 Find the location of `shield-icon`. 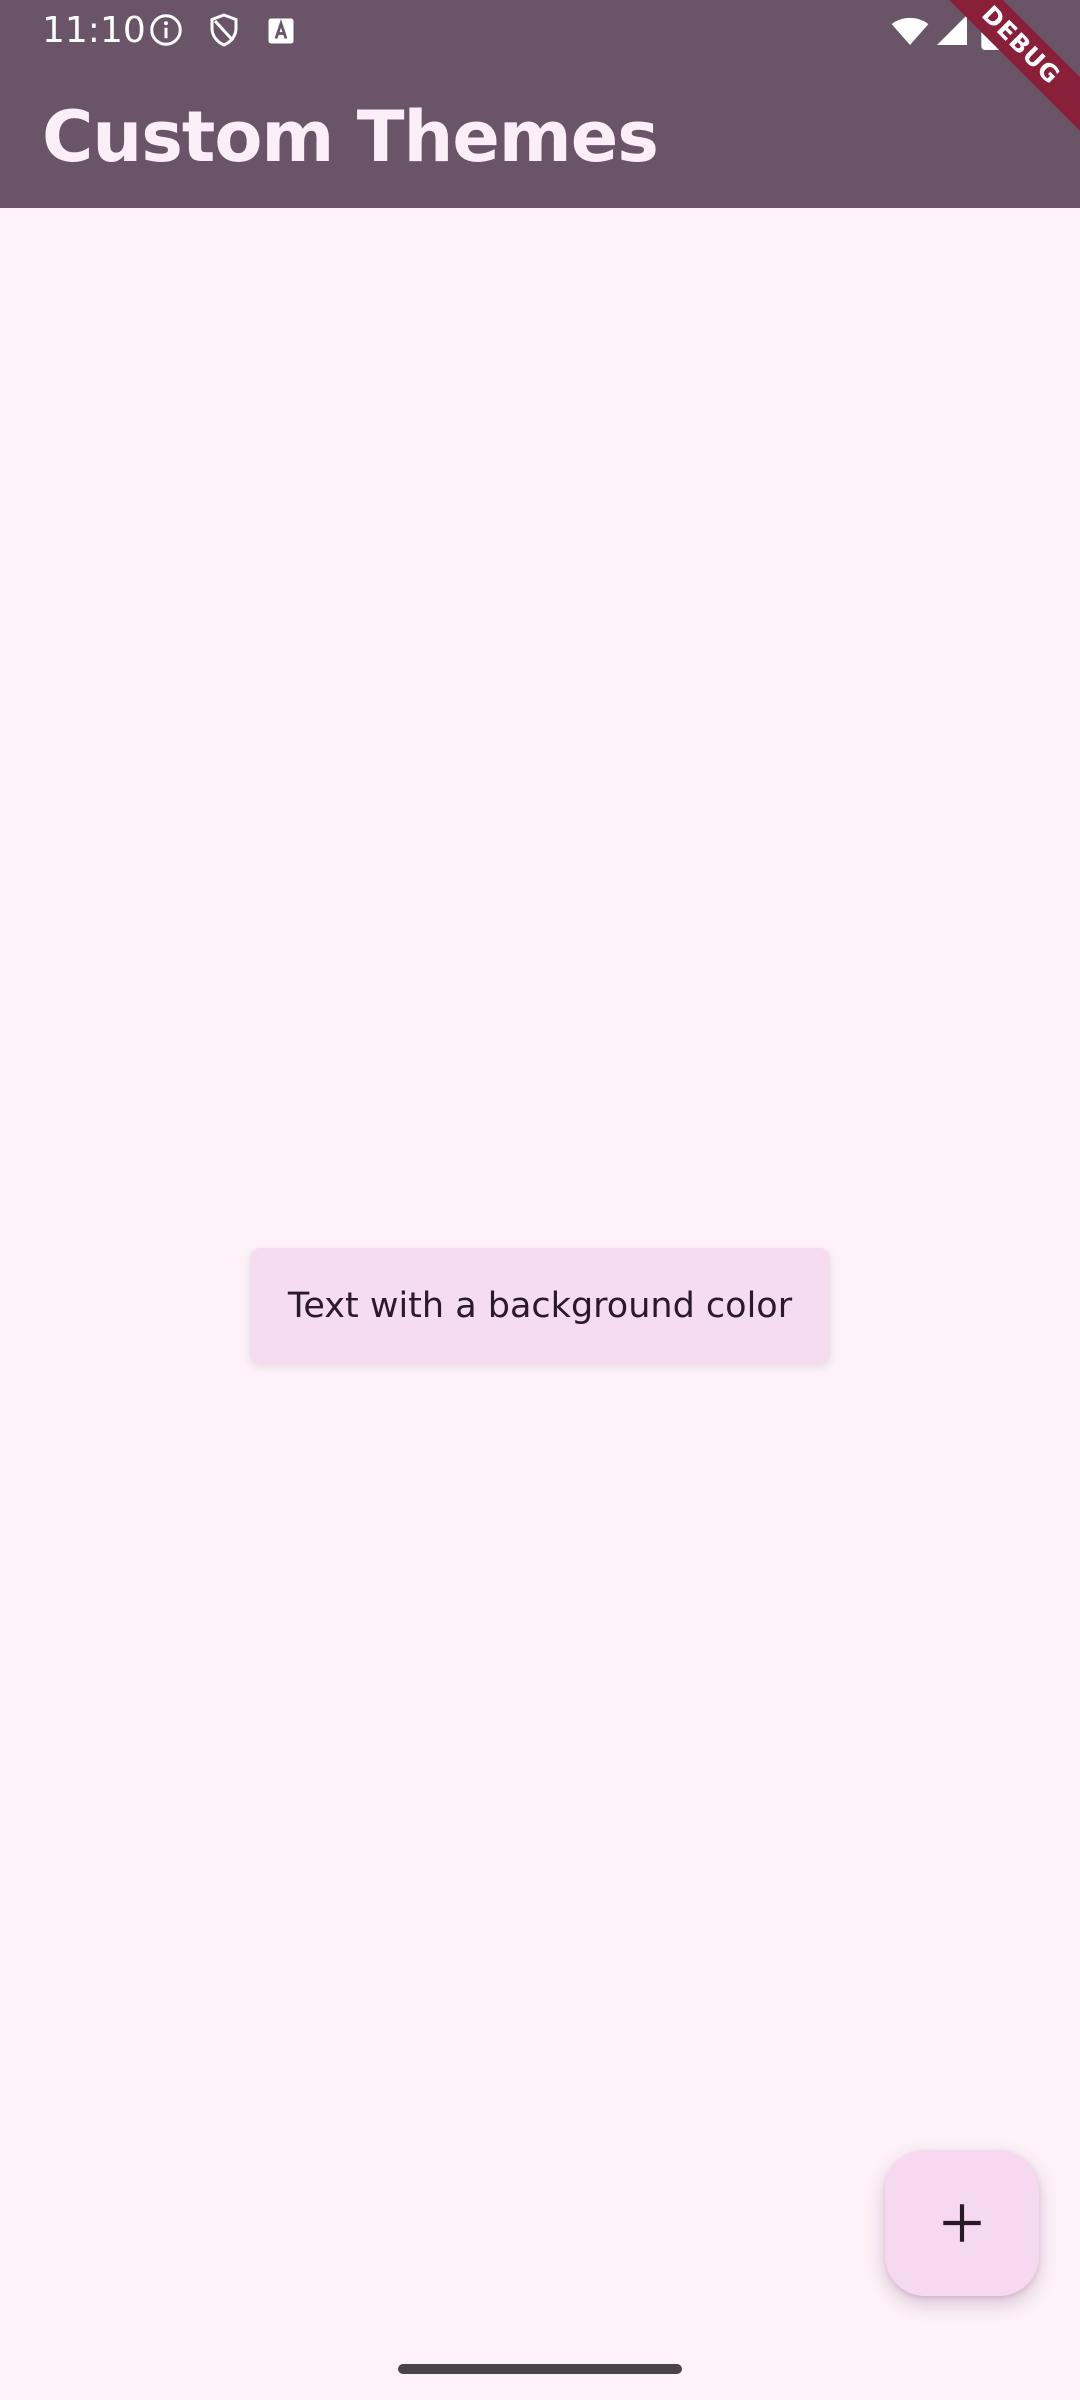

shield-icon is located at coordinates (224, 30).